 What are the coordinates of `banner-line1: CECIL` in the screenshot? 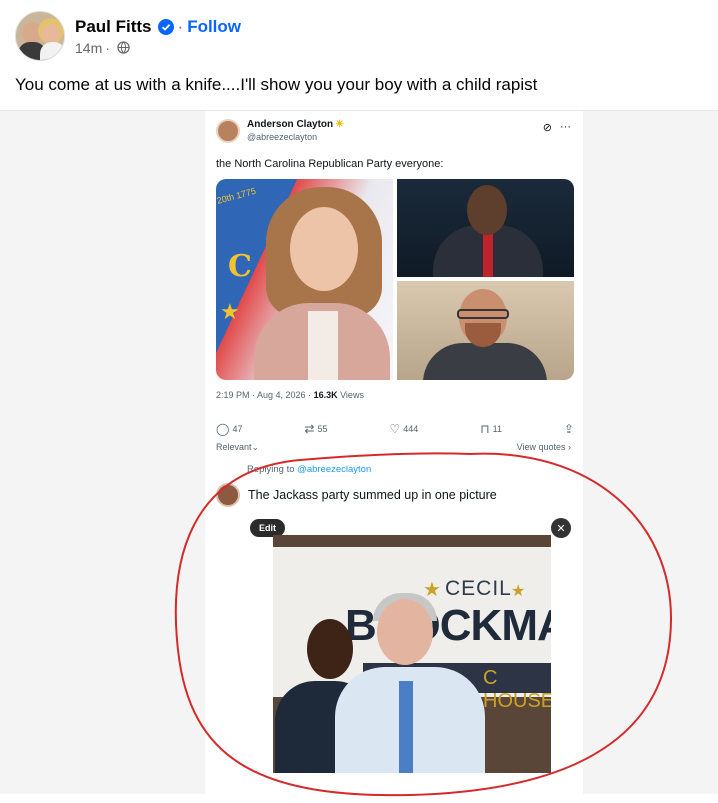 It's located at (478, 588).